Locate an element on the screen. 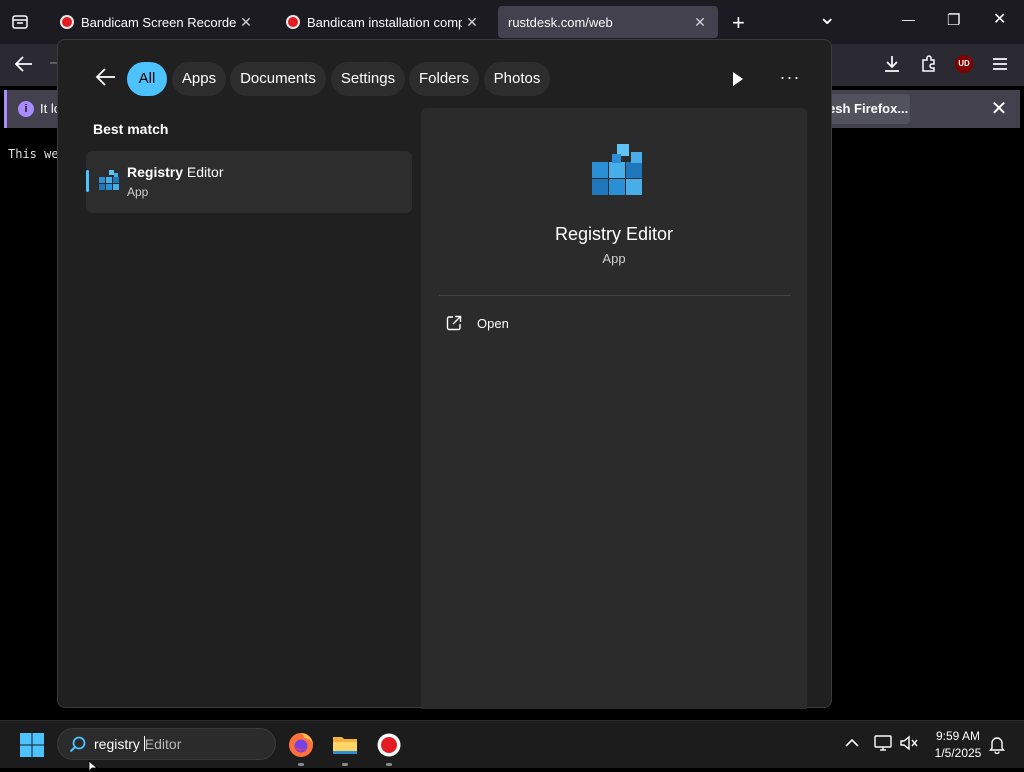  search-autocomplete-text: Editor is located at coordinates (163, 744).